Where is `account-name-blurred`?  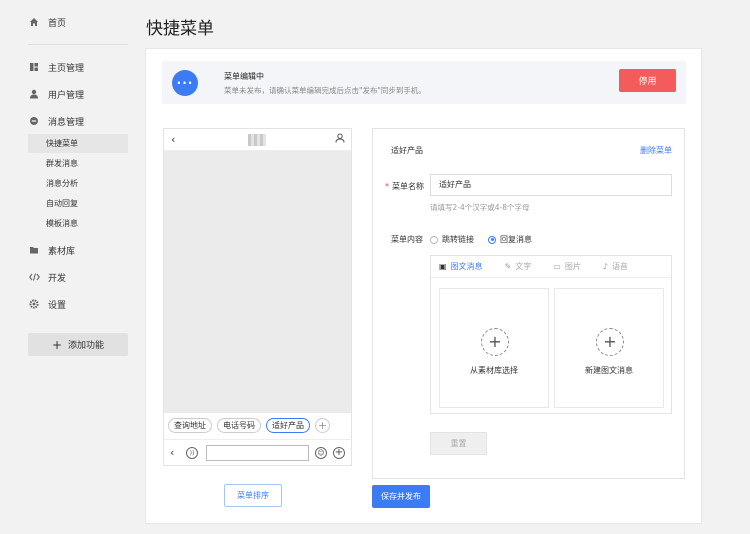 account-name-blurred is located at coordinates (257, 140).